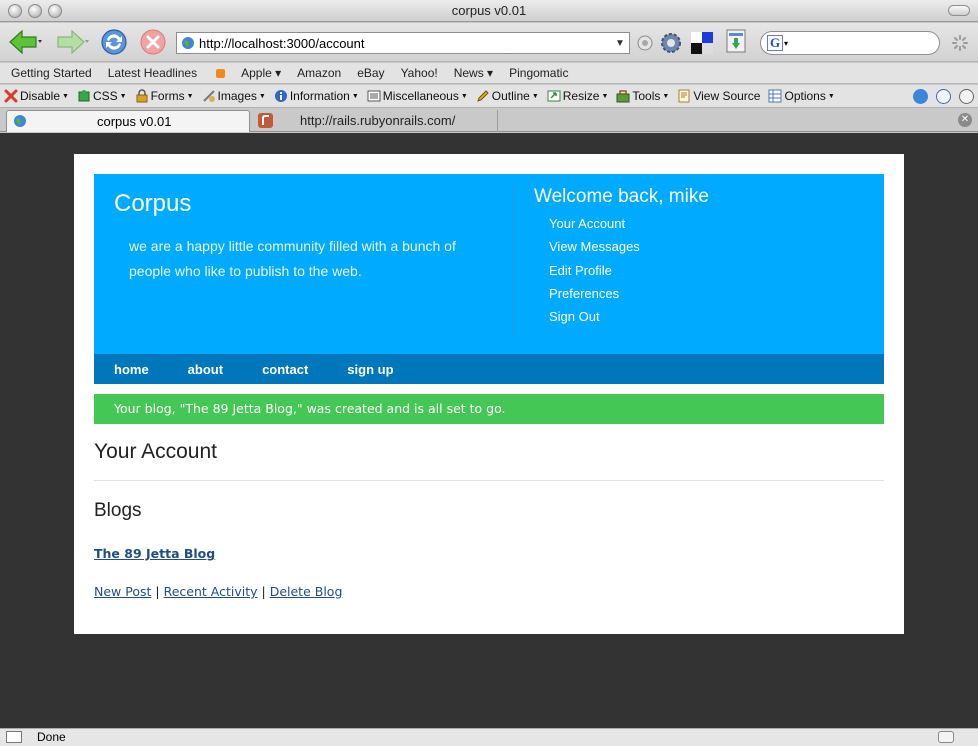 The width and height of the screenshot is (978, 746). I want to click on dev-menu-forms: Forms ▼, so click(164, 96).